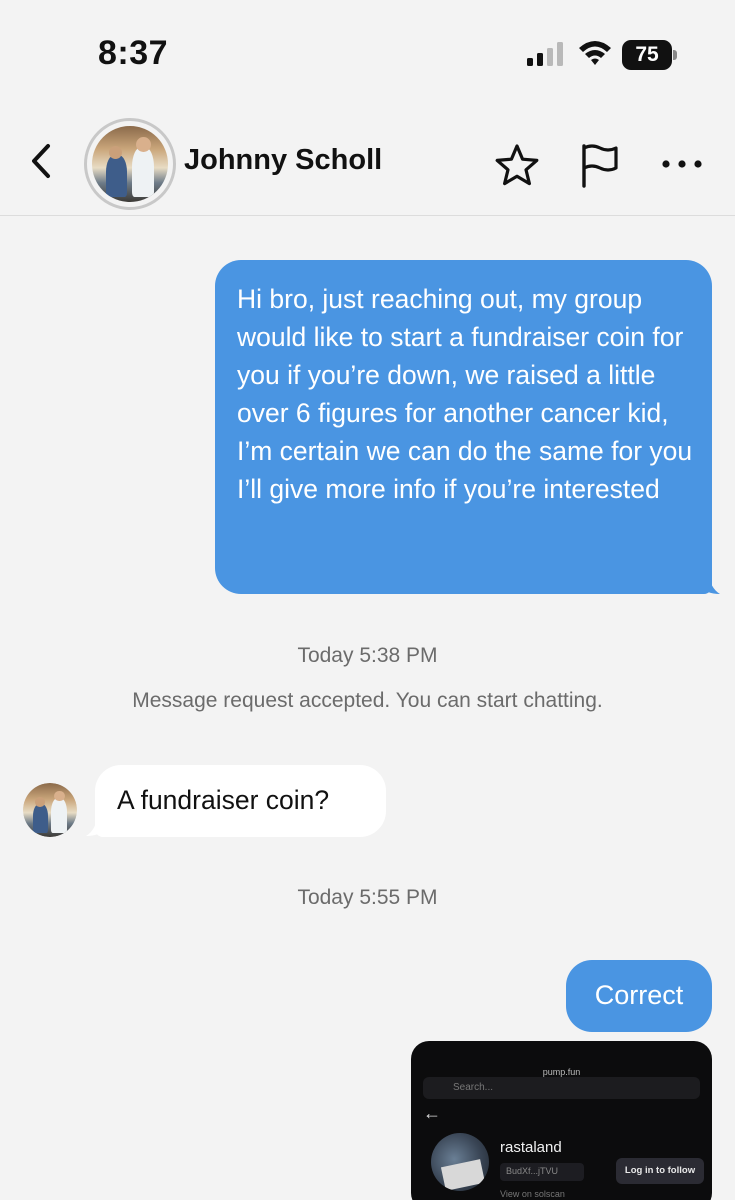 The width and height of the screenshot is (735, 1200). I want to click on timestamp: Today 5:38 PM, so click(367, 655).